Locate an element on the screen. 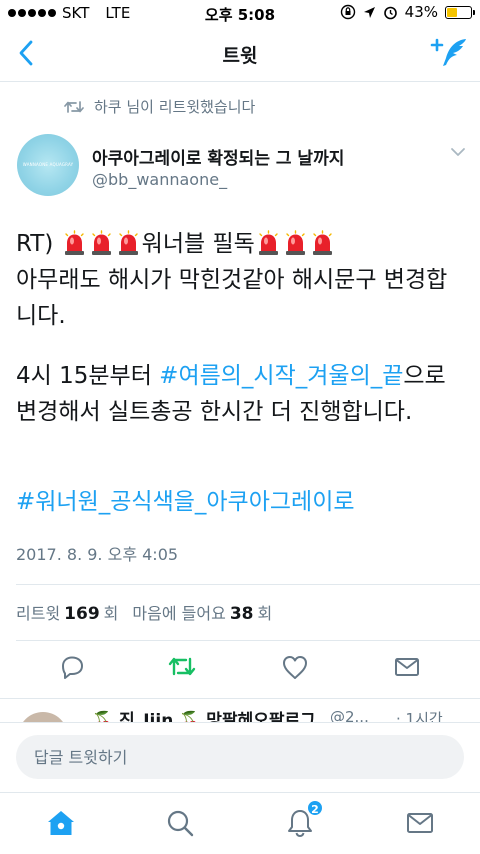  tweet-text-segment: 워너블 필독 is located at coordinates (198, 244).